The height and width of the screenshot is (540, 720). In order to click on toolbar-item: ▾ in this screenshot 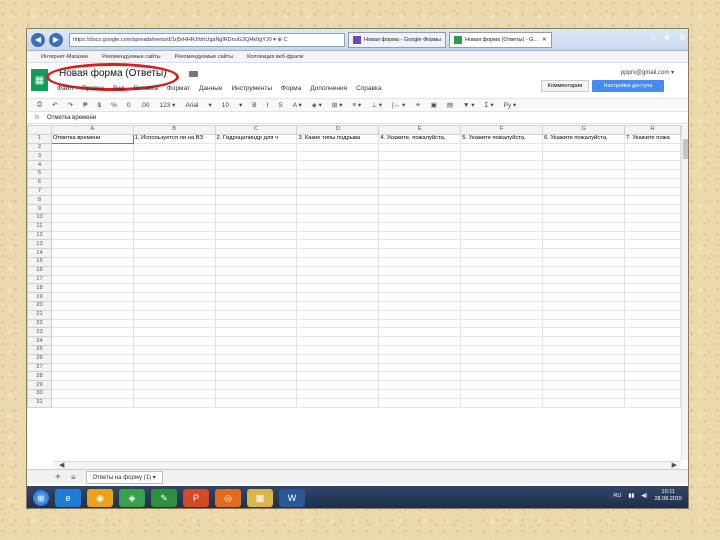, I will do `click(240, 105)`.